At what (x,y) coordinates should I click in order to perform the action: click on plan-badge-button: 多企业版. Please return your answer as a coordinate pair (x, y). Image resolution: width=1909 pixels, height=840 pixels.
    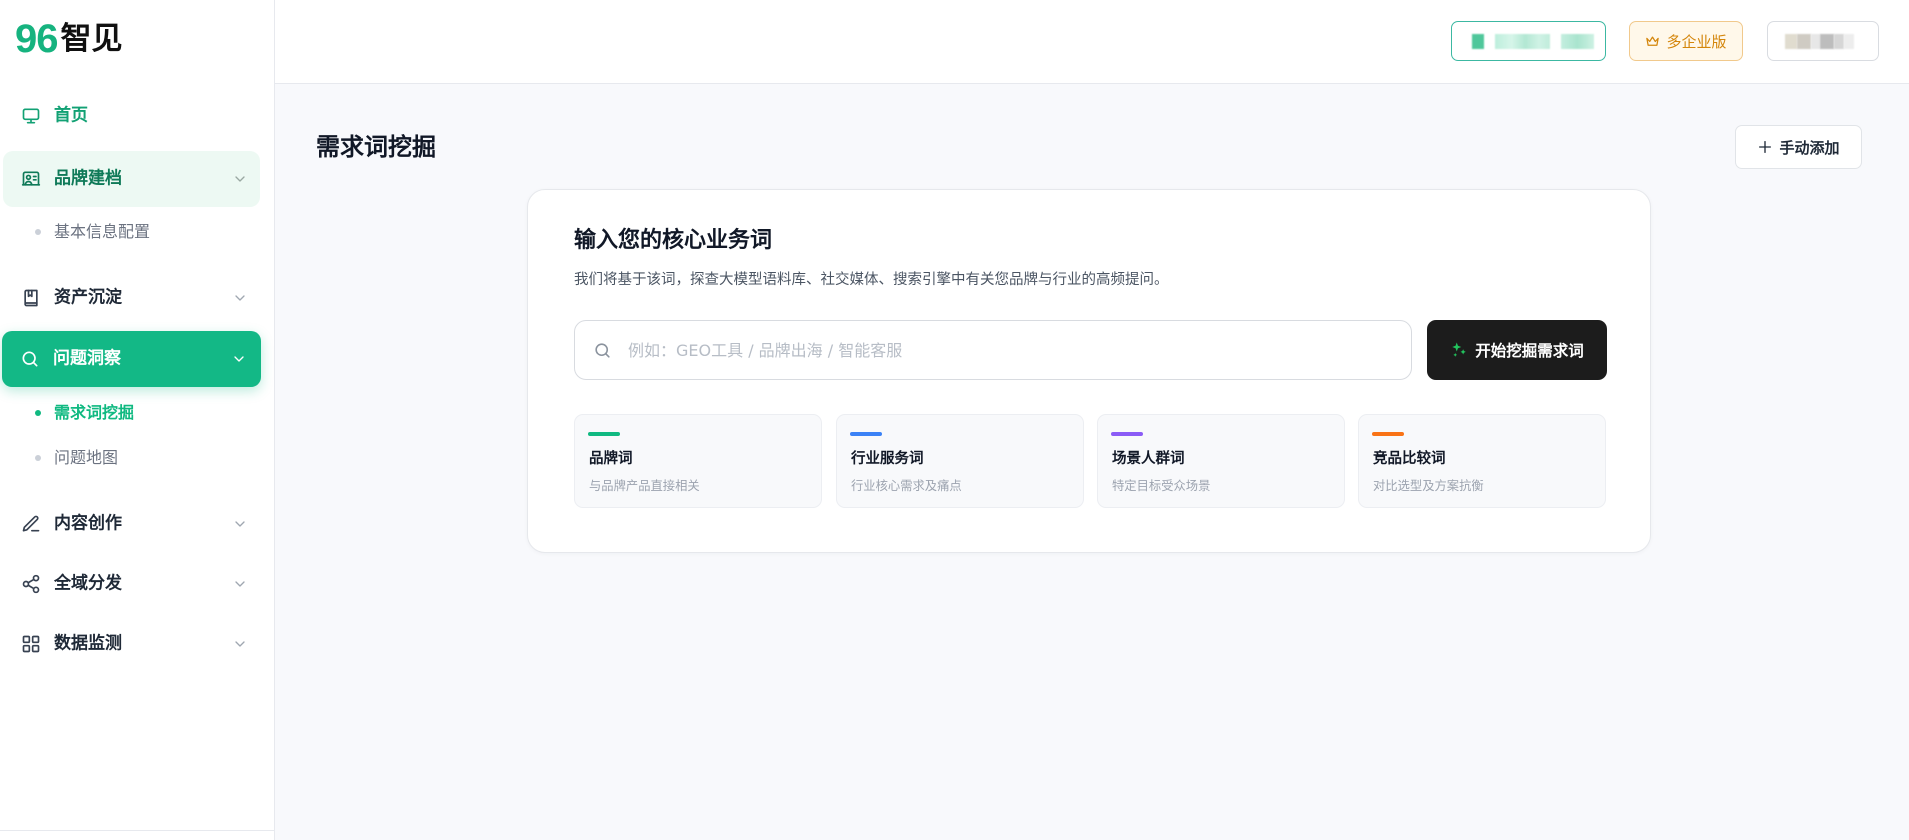
    Looking at the image, I should click on (1686, 41).